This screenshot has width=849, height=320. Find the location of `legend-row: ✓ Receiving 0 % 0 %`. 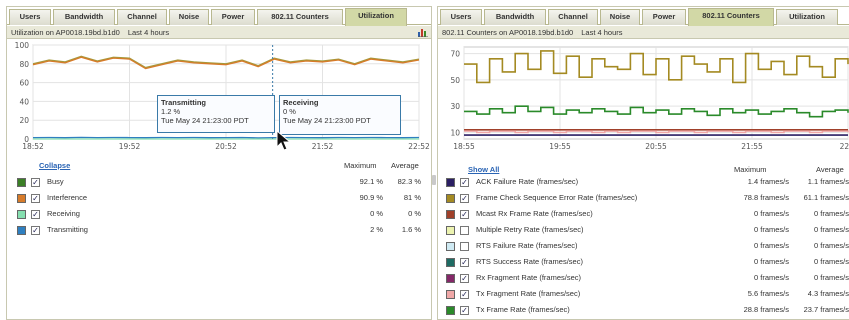

legend-row: ✓ Receiving 0 % 0 % is located at coordinates (219, 214).